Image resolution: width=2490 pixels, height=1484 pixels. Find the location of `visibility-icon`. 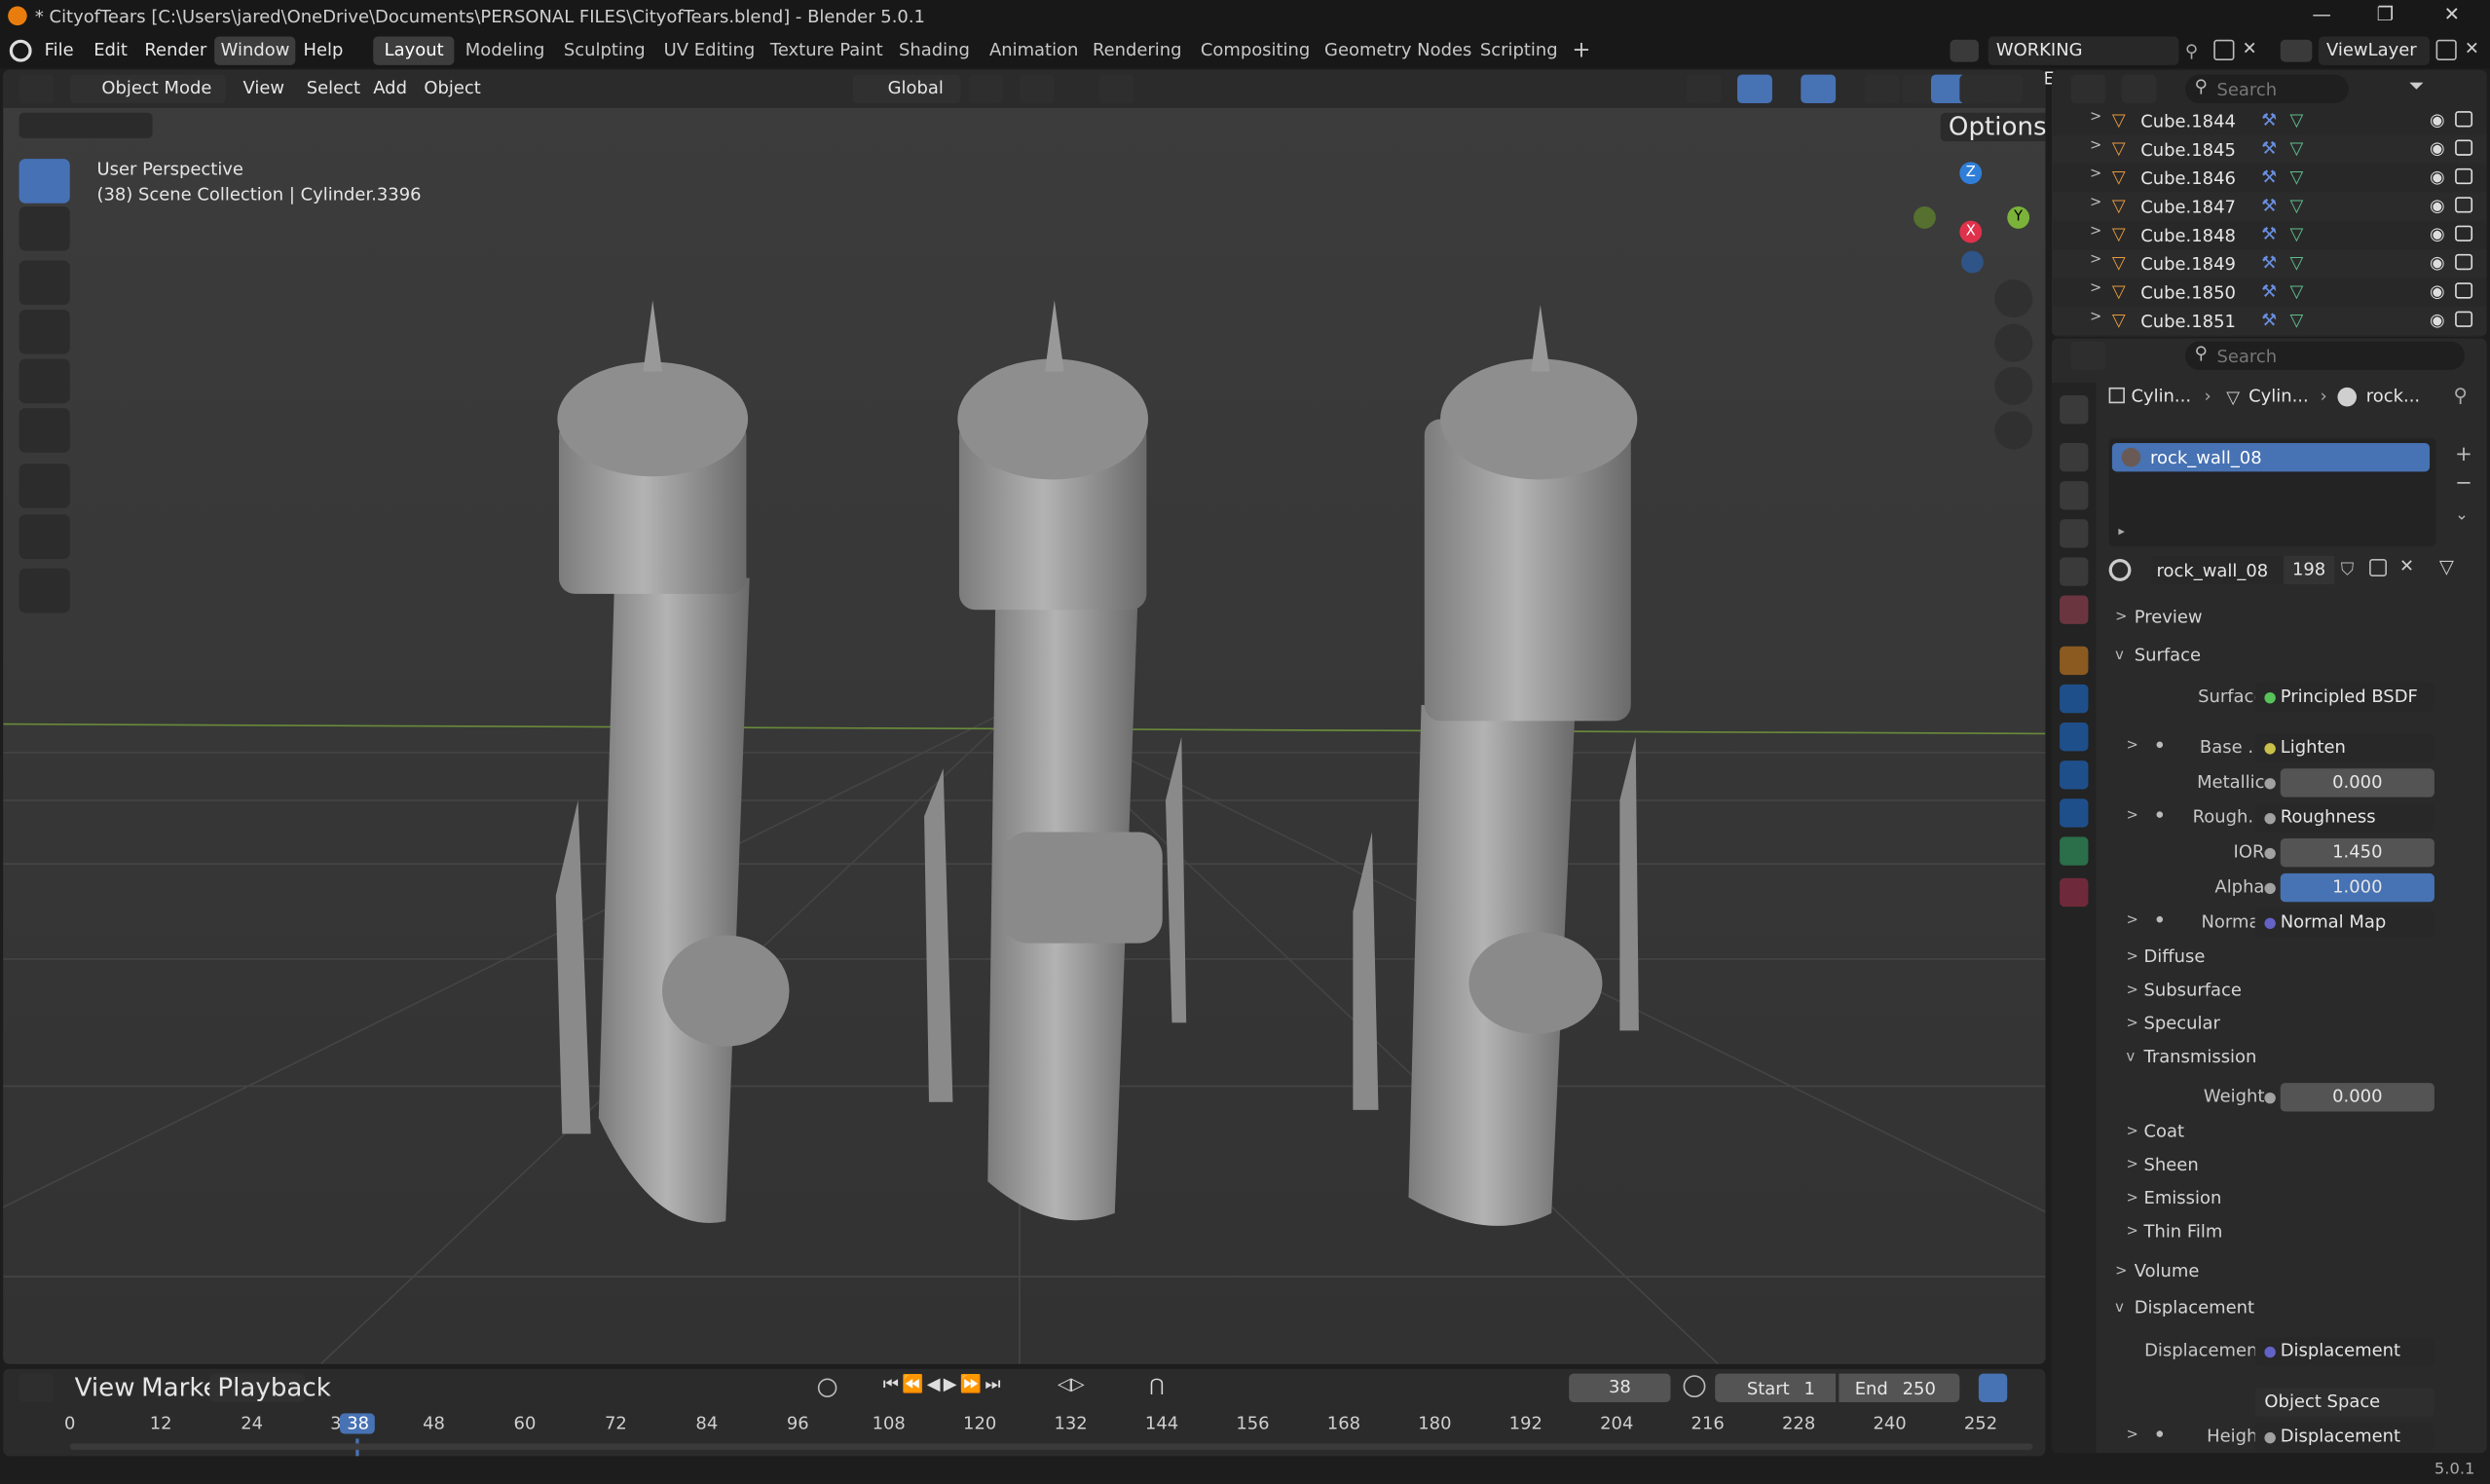

visibility-icon is located at coordinates (1704, 88).